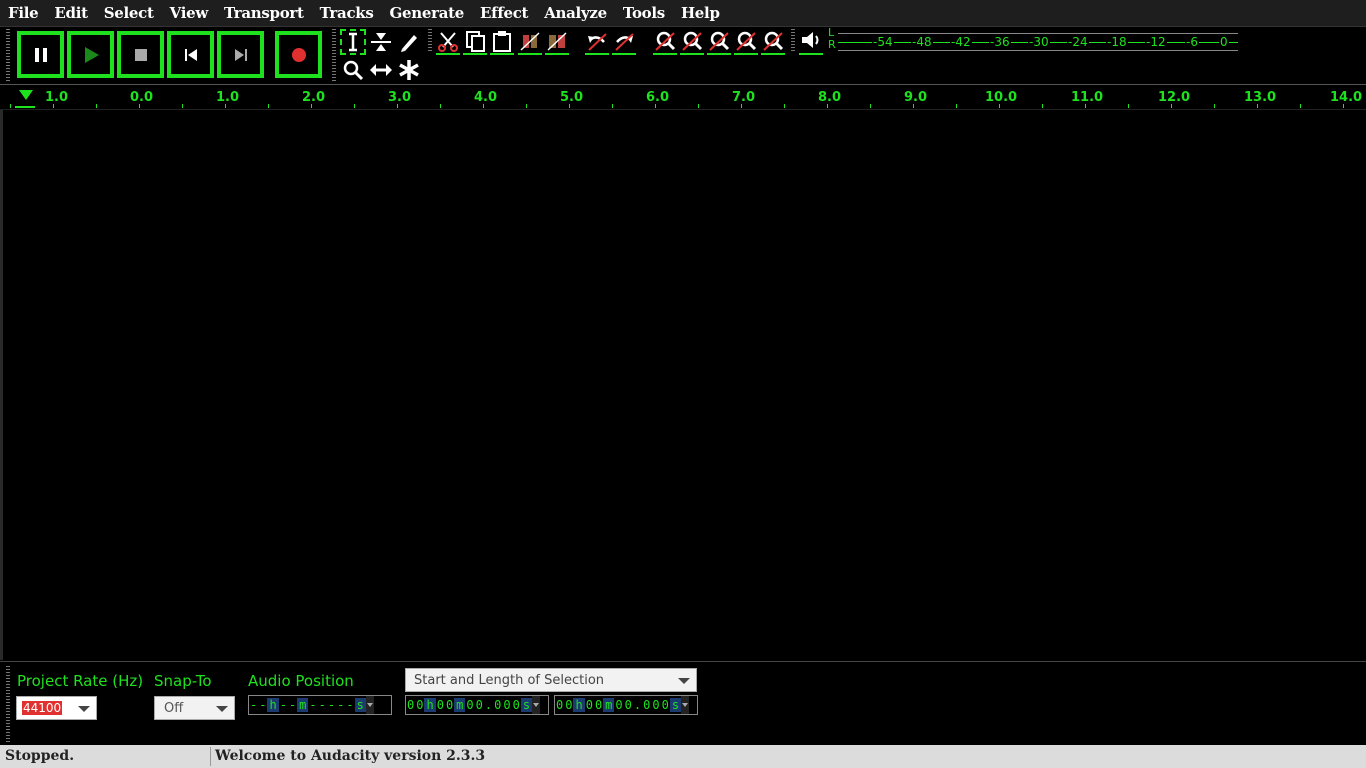 Image resolution: width=1366 pixels, height=768 pixels. What do you see at coordinates (692, 42) in the screenshot?
I see `zoom-out-button` at bounding box center [692, 42].